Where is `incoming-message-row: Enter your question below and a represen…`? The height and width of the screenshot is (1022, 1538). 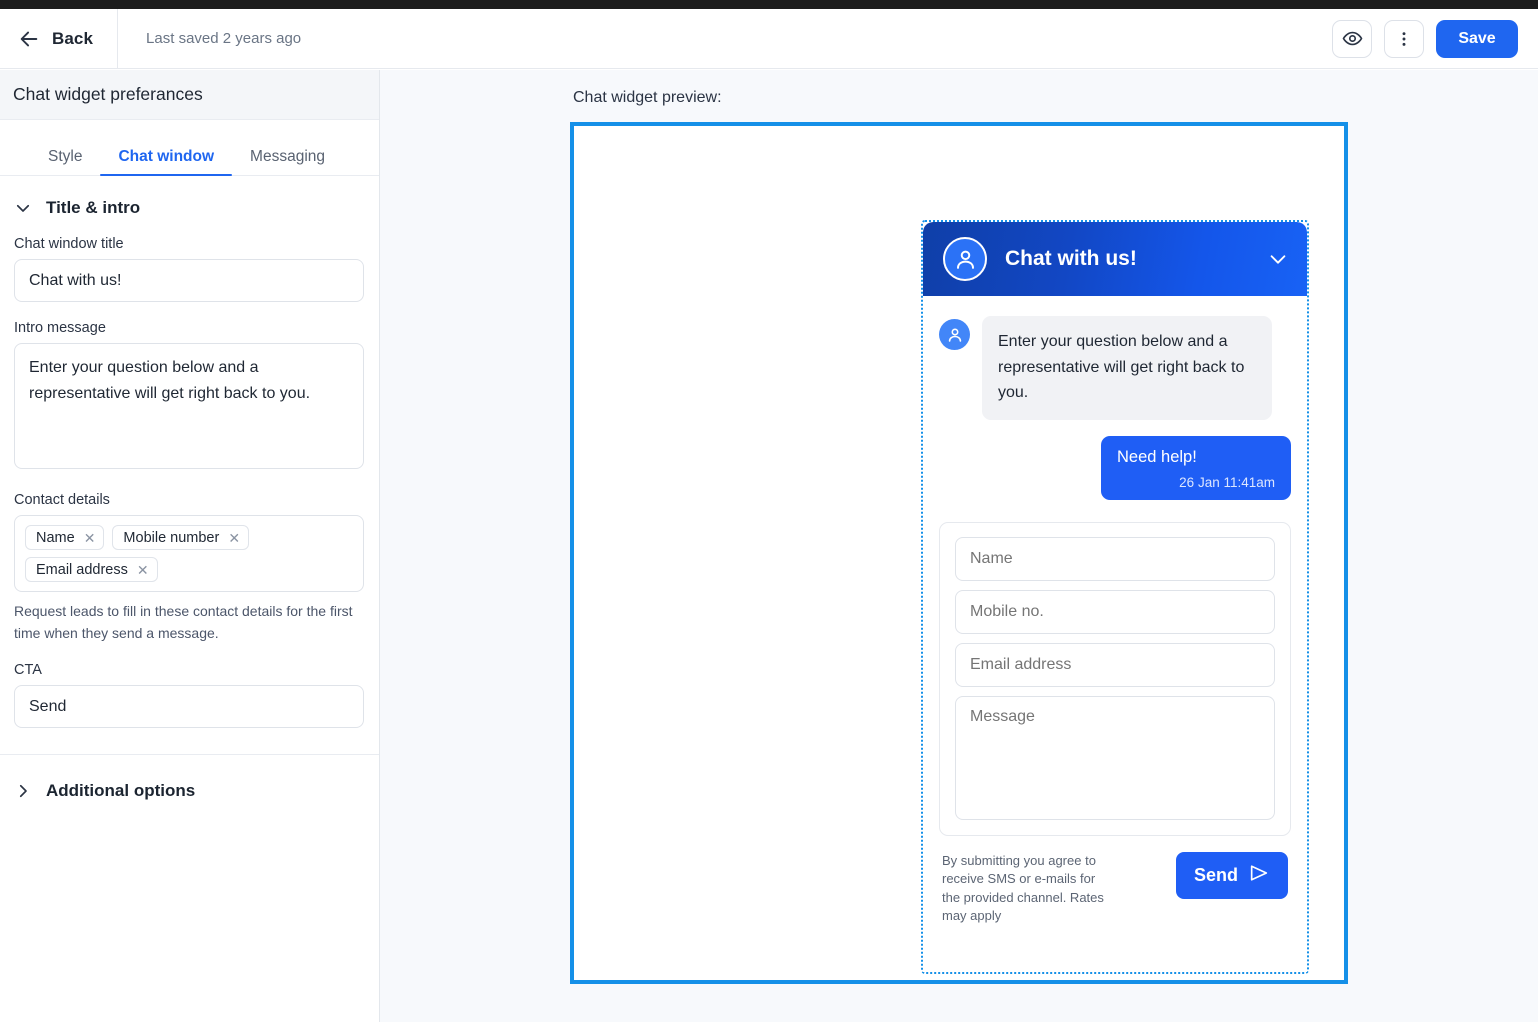 incoming-message-row: Enter your question below and a represen… is located at coordinates (1115, 368).